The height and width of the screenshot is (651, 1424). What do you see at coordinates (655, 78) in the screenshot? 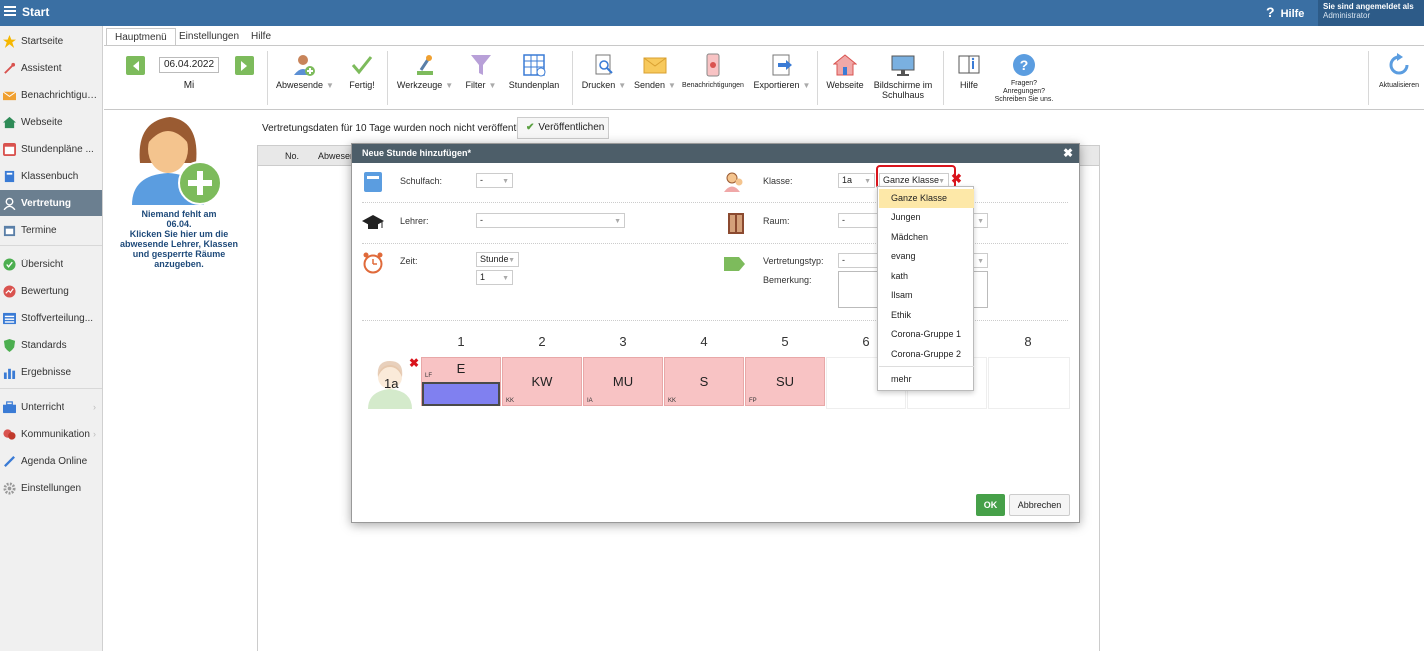
I see `senden-button: Senden ▼` at bounding box center [655, 78].